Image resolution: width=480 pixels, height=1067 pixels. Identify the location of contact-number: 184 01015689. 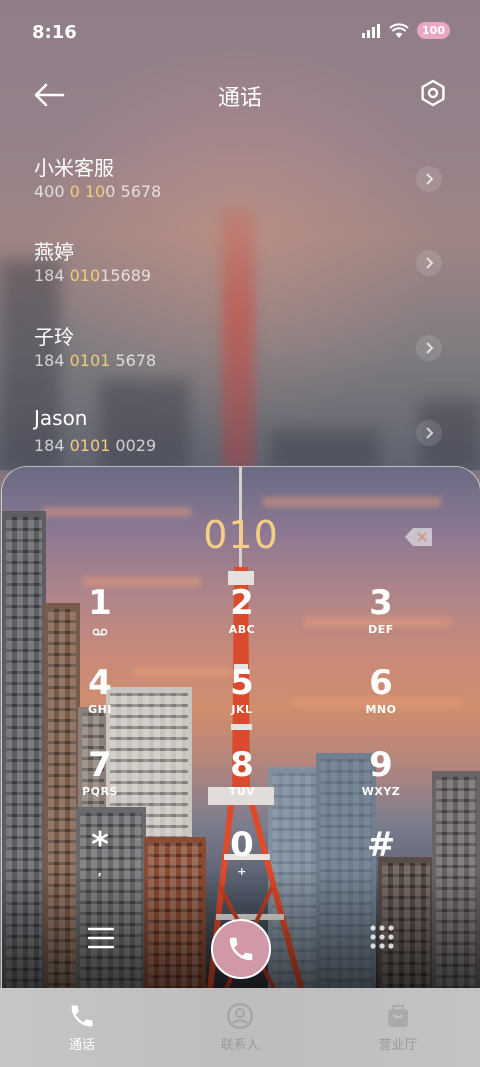
(93, 275).